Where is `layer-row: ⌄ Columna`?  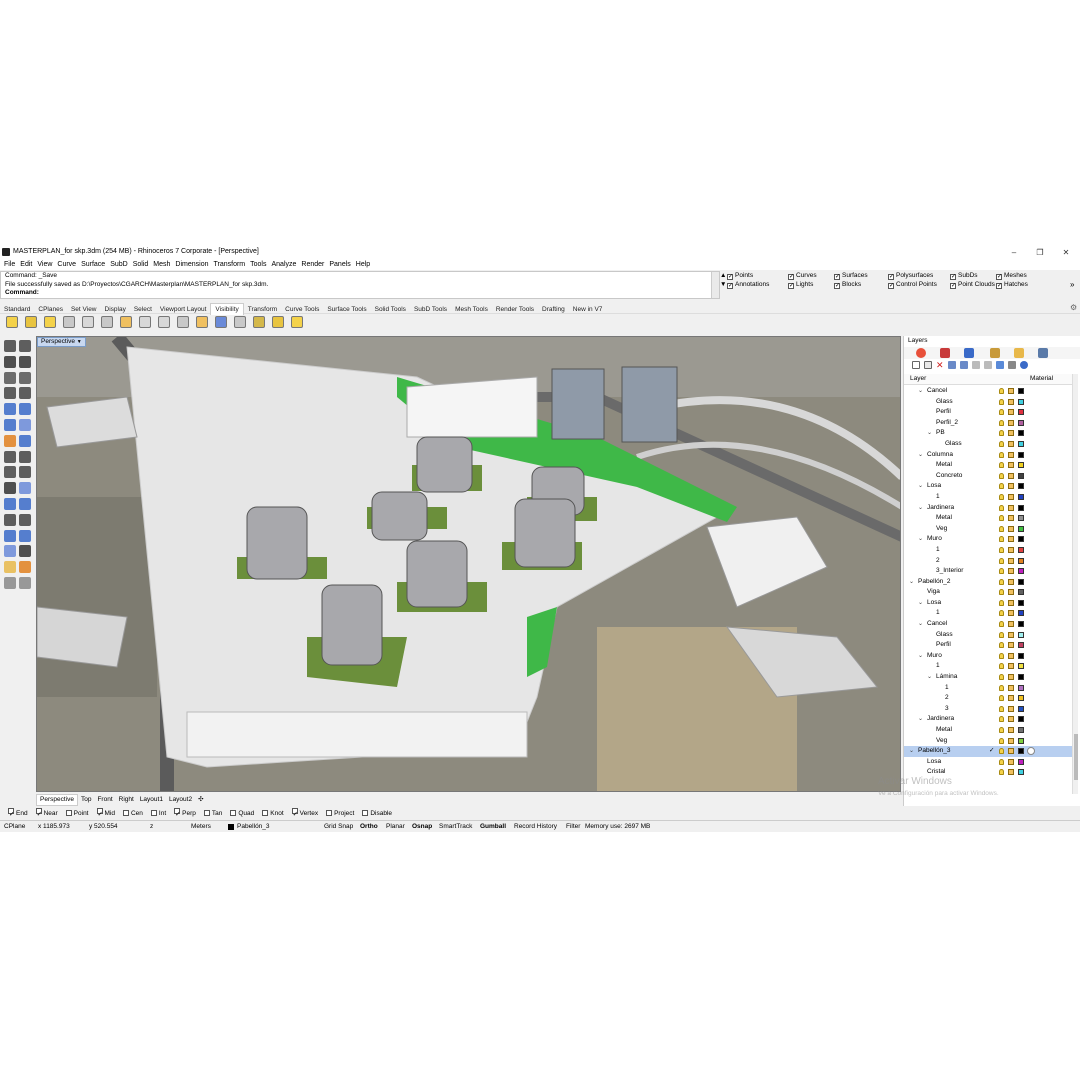
layer-row: ⌄ Columna is located at coordinates (988, 455).